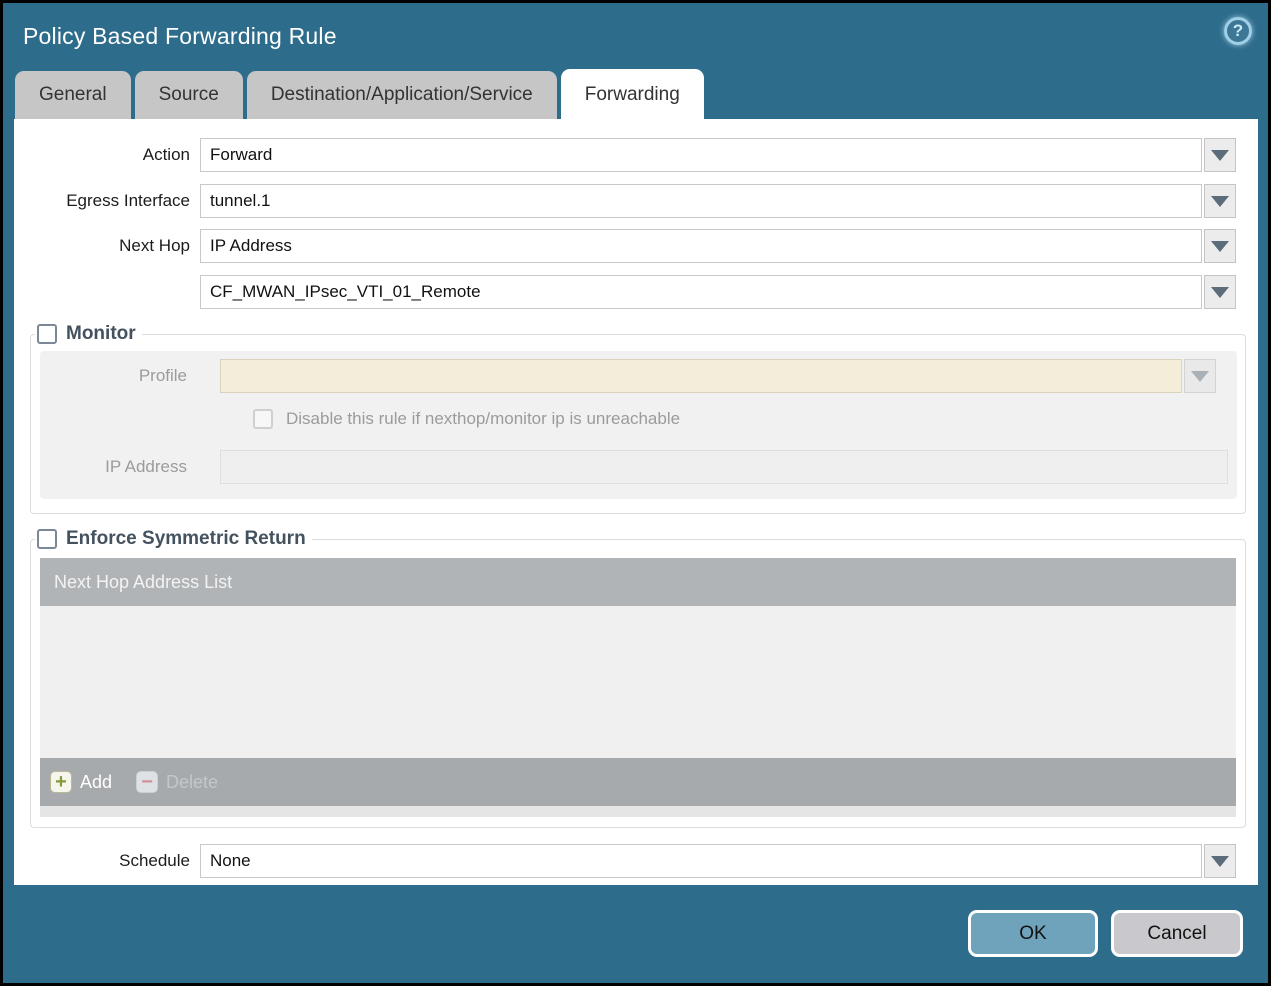  Describe the element at coordinates (96, 781) in the screenshot. I see `add-button-label: Add` at that location.